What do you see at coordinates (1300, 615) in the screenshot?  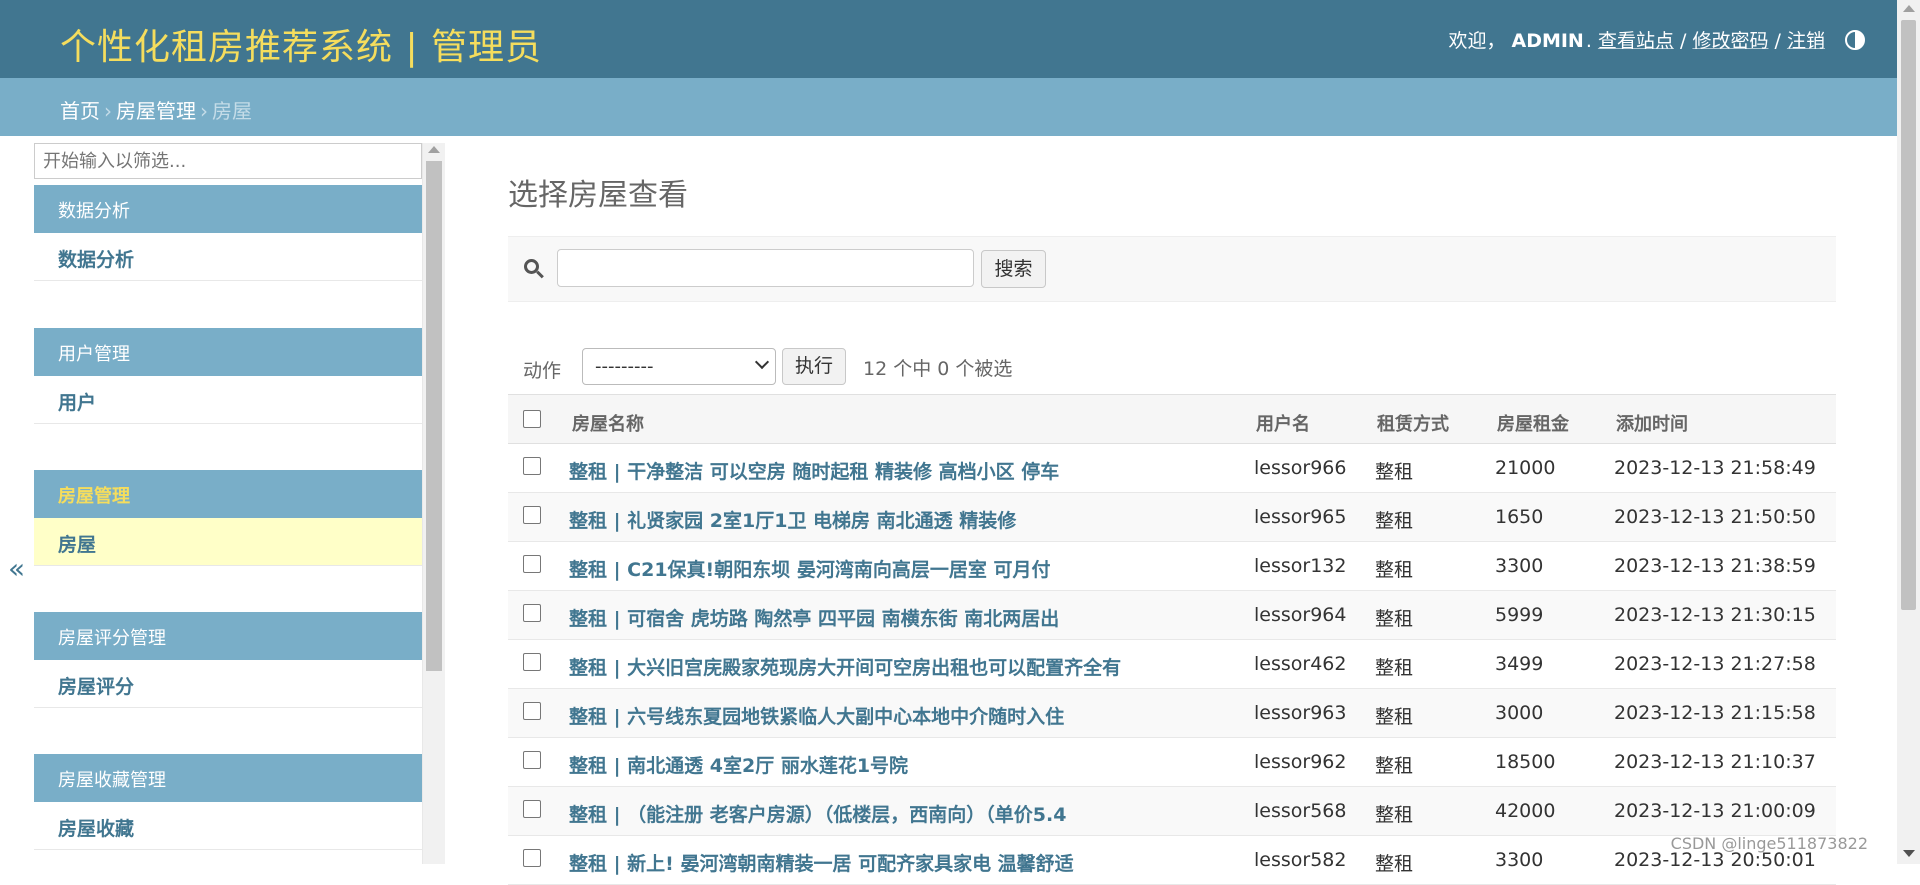 I see `cell-username: lessor964` at bounding box center [1300, 615].